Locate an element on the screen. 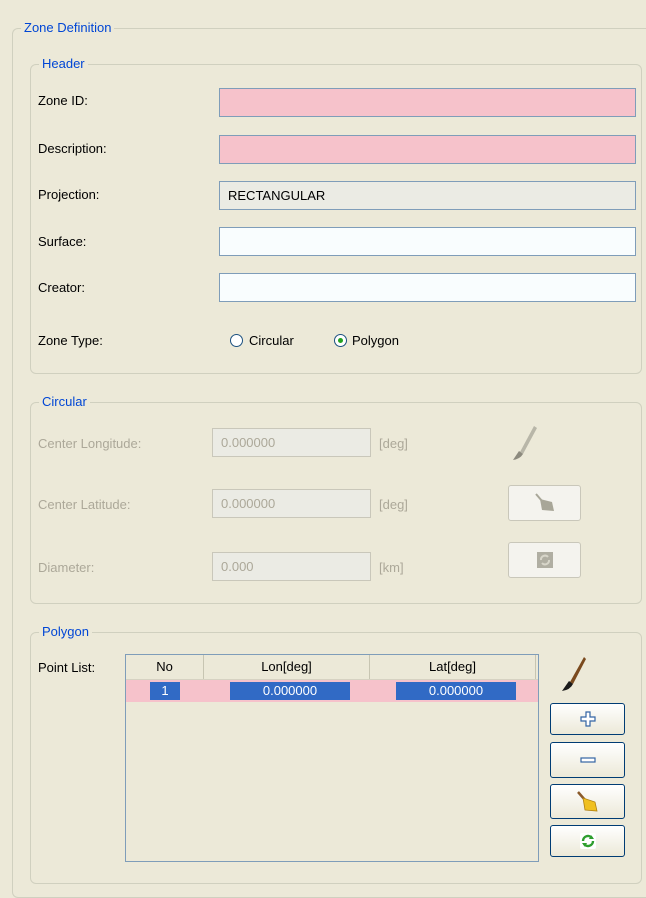 This screenshot has width=646, height=898. cell-lon: 0.000000 is located at coordinates (290, 691).